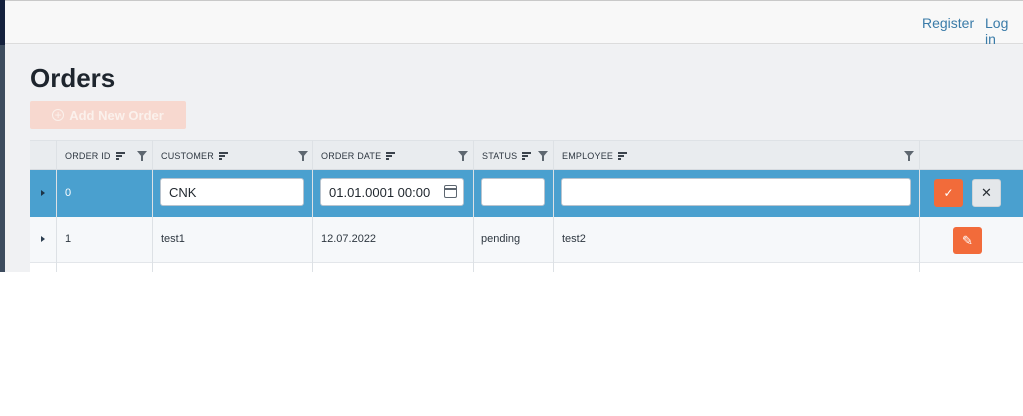  What do you see at coordinates (514, 23) in the screenshot?
I see `top-navbar: Register Log in` at bounding box center [514, 23].